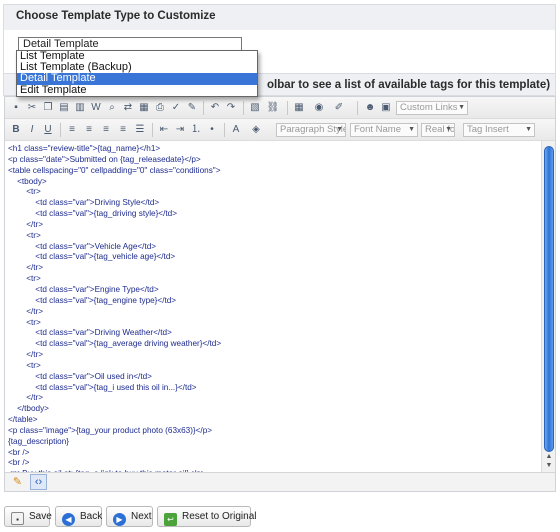 This screenshot has height=532, width=560. Describe the element at coordinates (17, 482) in the screenshot. I see `design-mode-pencil-icon: ✎` at that location.